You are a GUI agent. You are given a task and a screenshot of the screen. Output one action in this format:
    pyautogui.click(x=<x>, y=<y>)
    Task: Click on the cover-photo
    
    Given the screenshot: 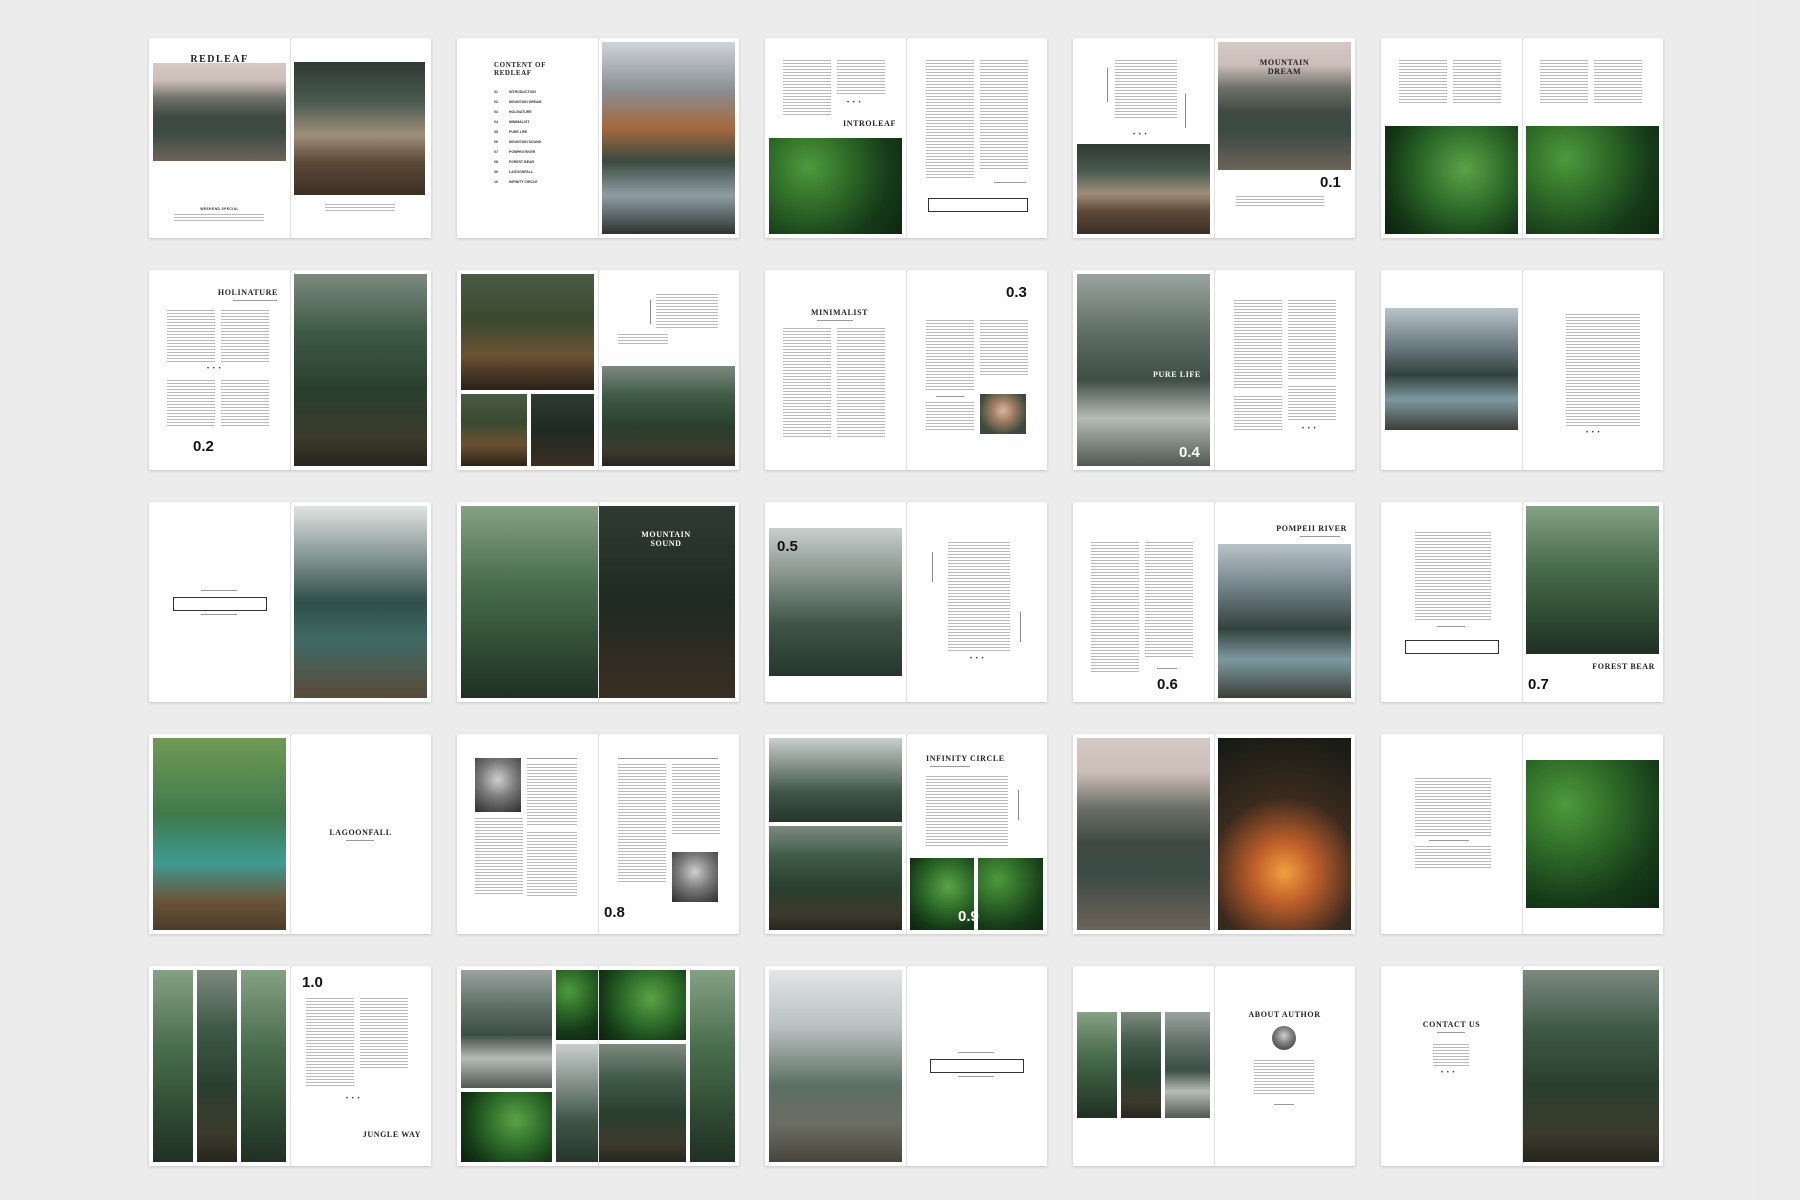 What is the action you would take?
    pyautogui.click(x=219, y=112)
    